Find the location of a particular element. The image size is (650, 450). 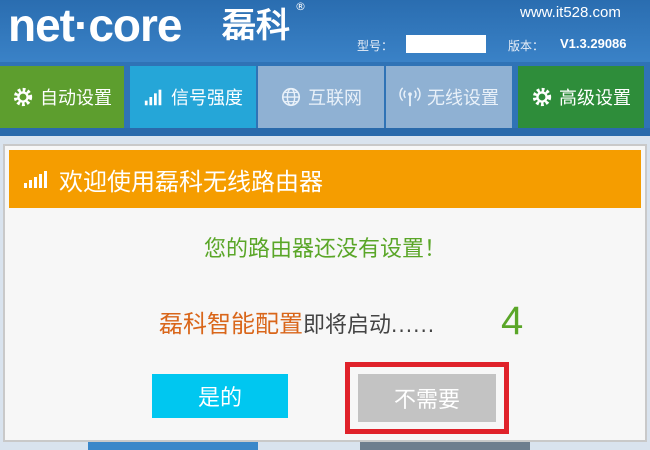

watermark-text: www.it528.com is located at coordinates (570, 12).